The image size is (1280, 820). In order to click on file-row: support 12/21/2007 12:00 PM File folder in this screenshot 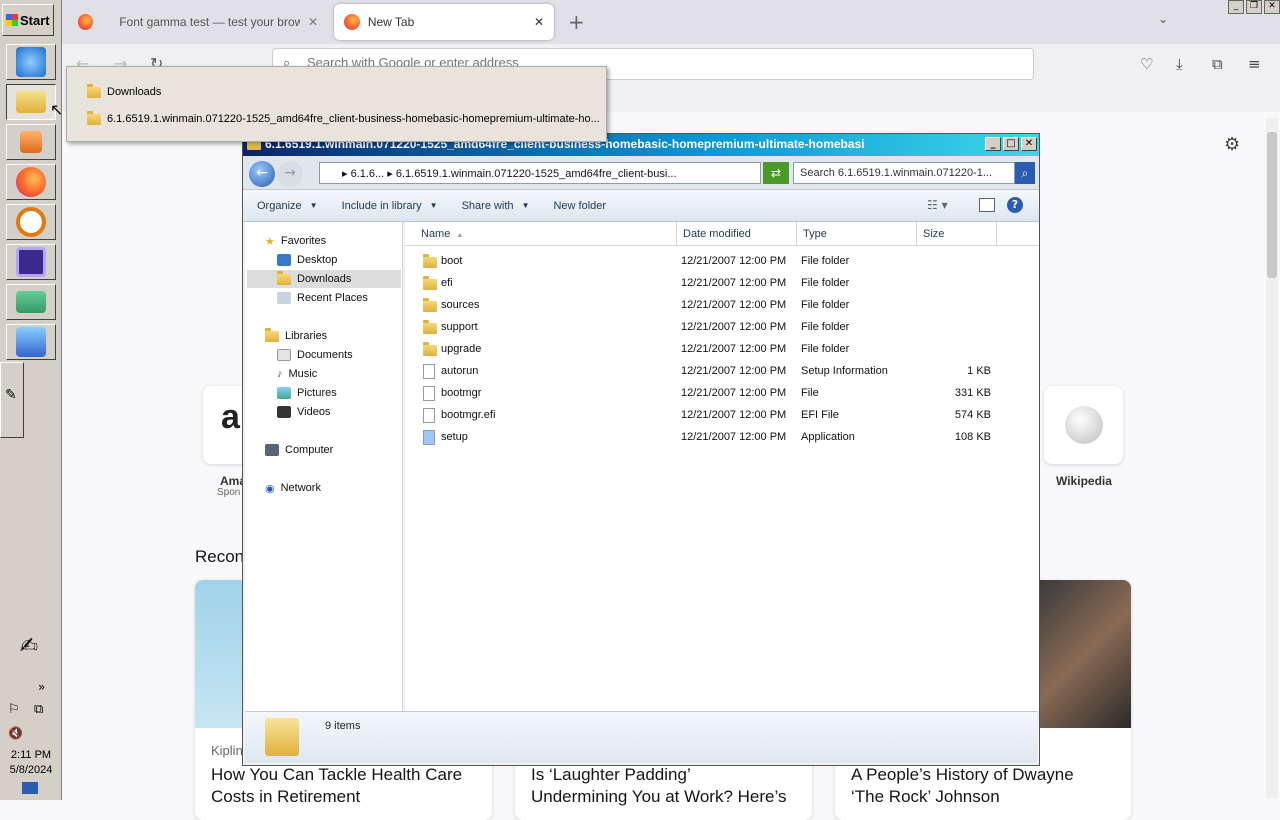, I will do `click(722, 328)`.